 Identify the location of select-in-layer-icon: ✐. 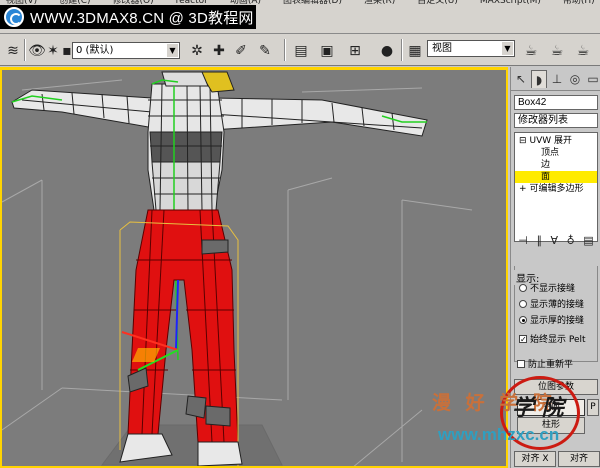
(241, 51).